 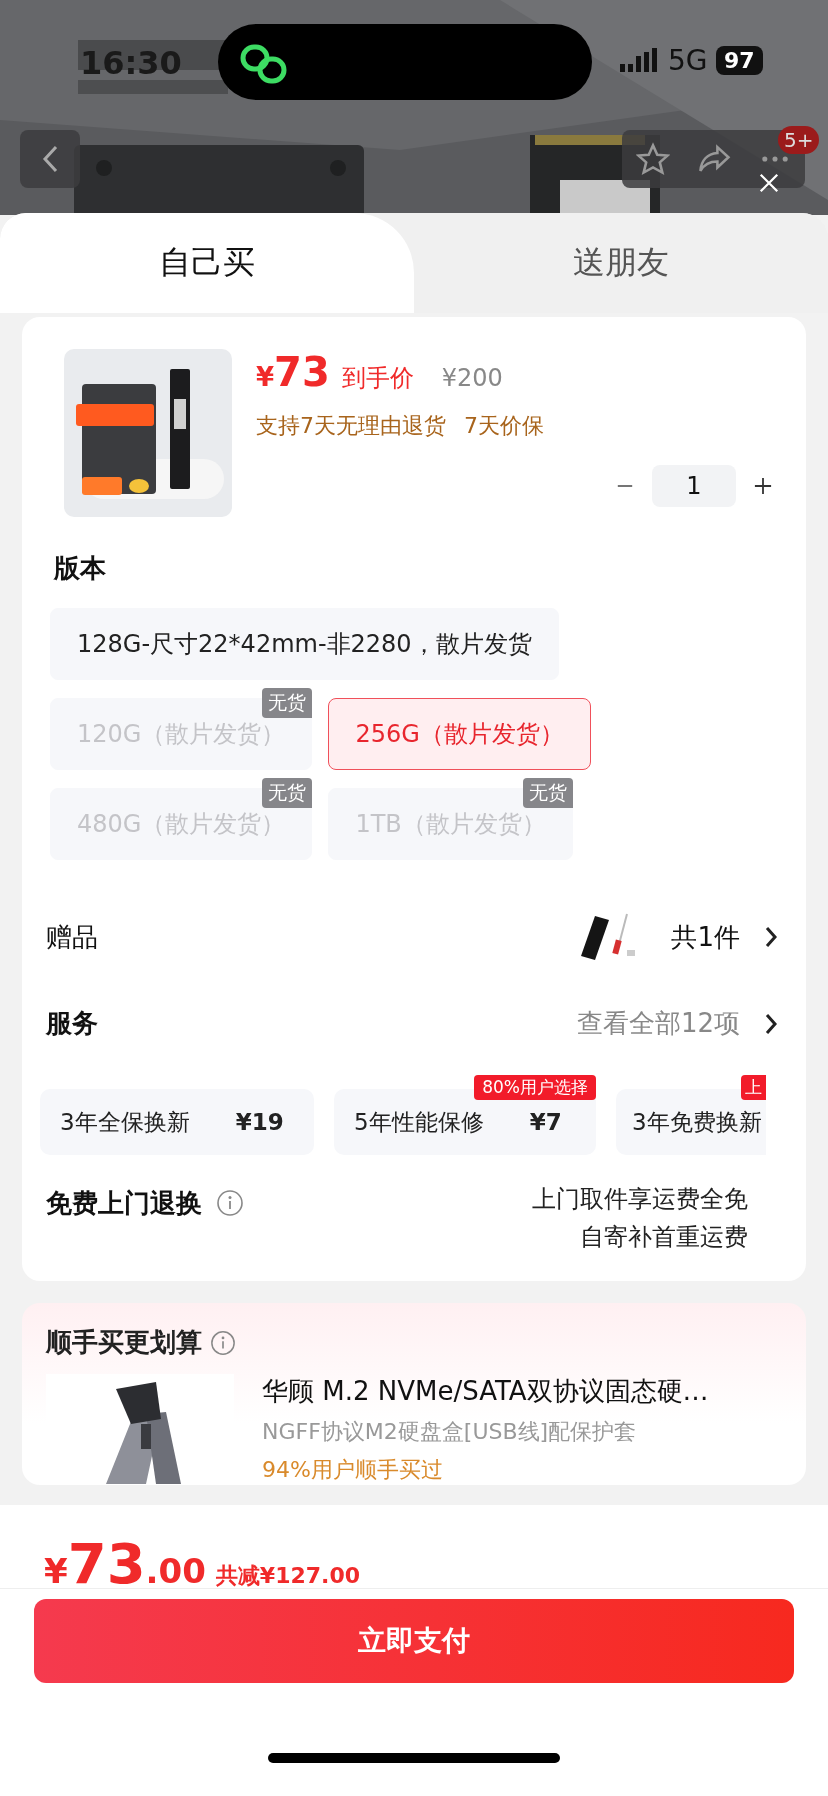 I want to click on battery-icon: 97, so click(x=739, y=60).